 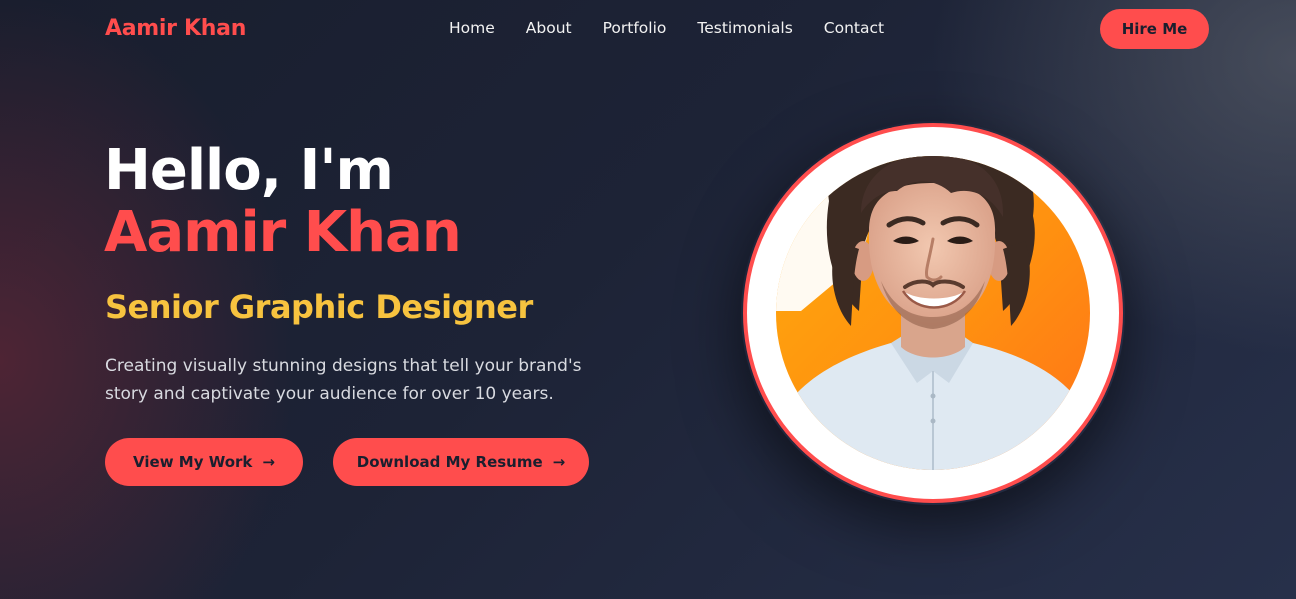 I want to click on nav-link-testimonials: Testimonials, so click(x=744, y=28).